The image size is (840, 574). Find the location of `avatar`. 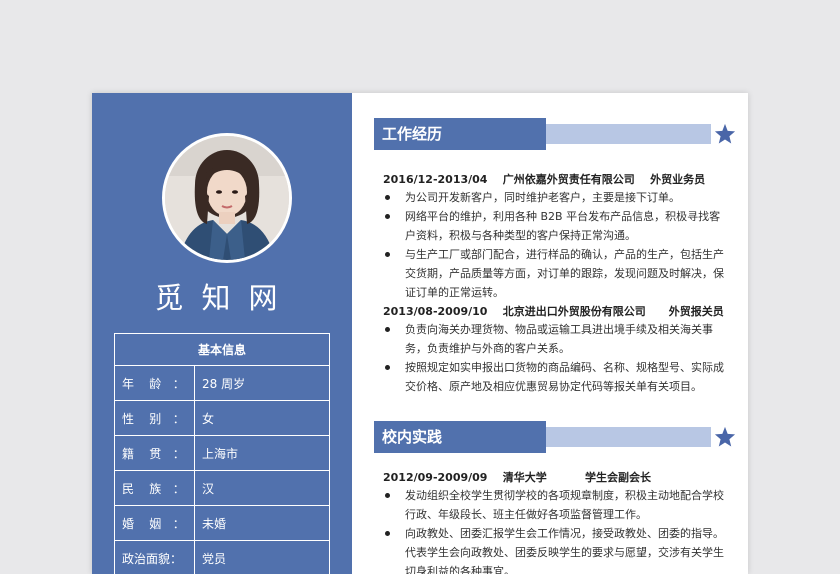

avatar is located at coordinates (227, 198).